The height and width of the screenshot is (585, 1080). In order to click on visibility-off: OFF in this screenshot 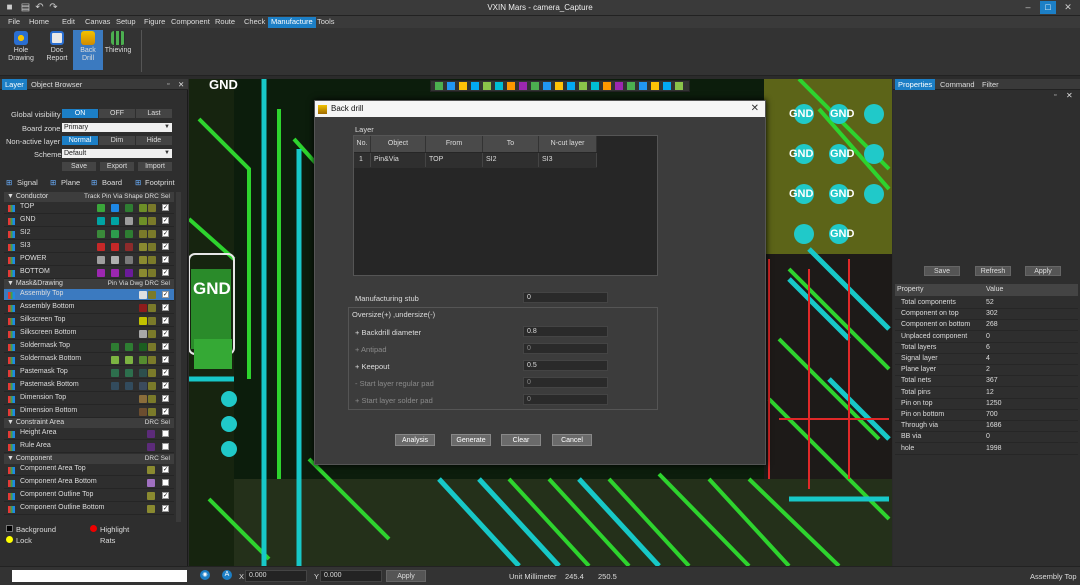, I will do `click(117, 113)`.